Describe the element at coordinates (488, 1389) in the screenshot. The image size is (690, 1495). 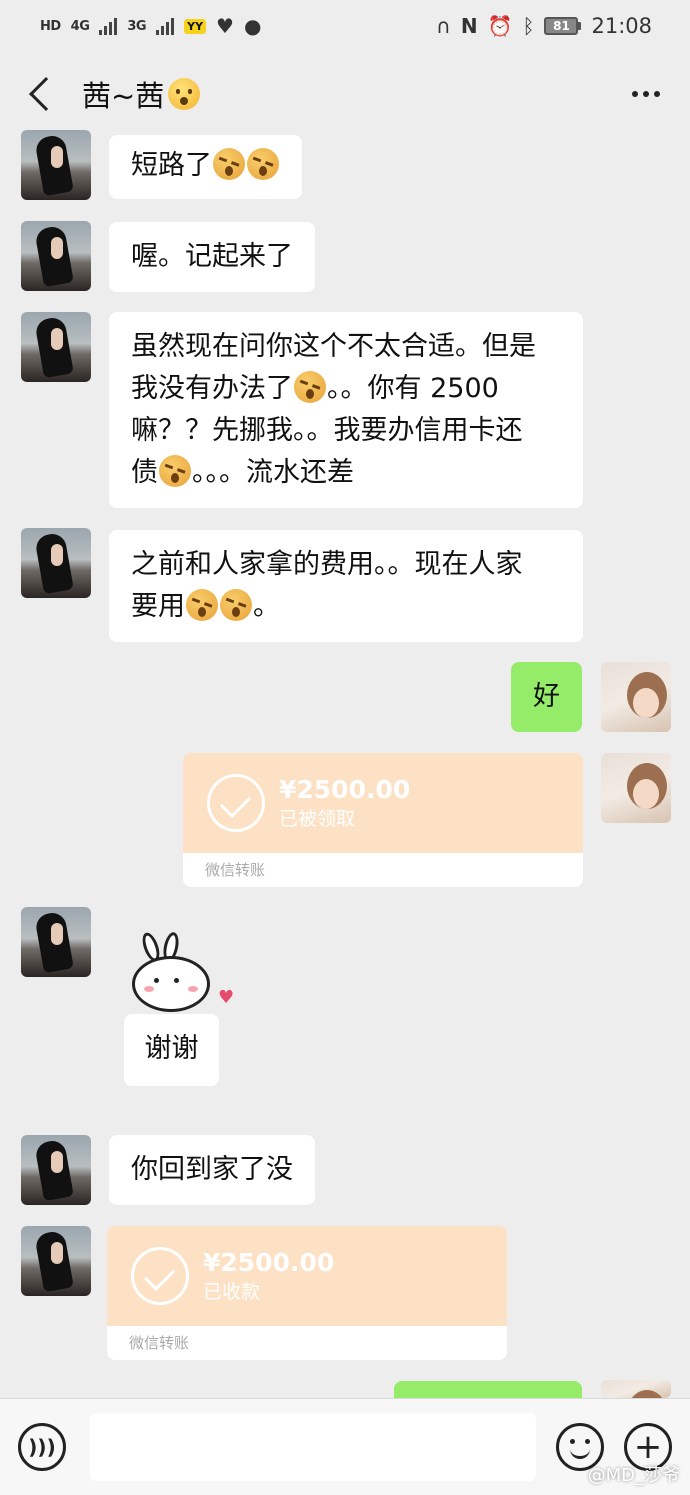
I see `my-message-bubble` at that location.